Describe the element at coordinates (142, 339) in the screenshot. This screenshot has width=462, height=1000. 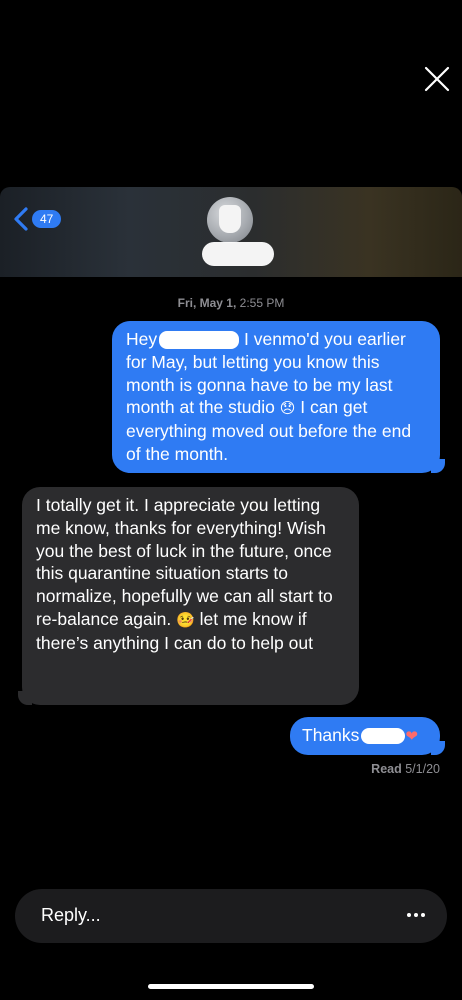
I see `message-text: Hey` at that location.